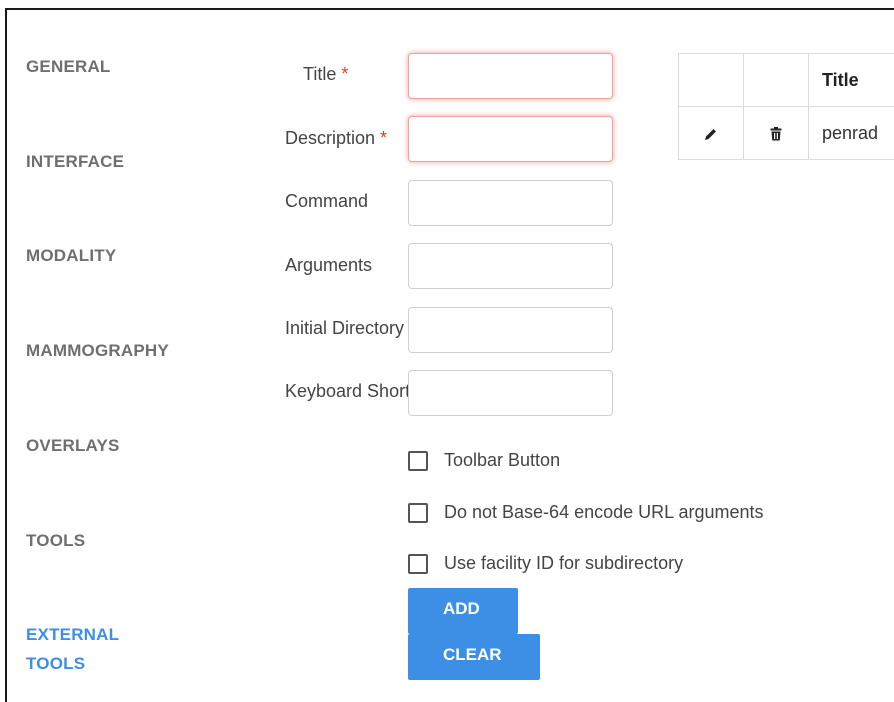 The width and height of the screenshot is (894, 702). I want to click on description-label: Description *, so click(336, 138).